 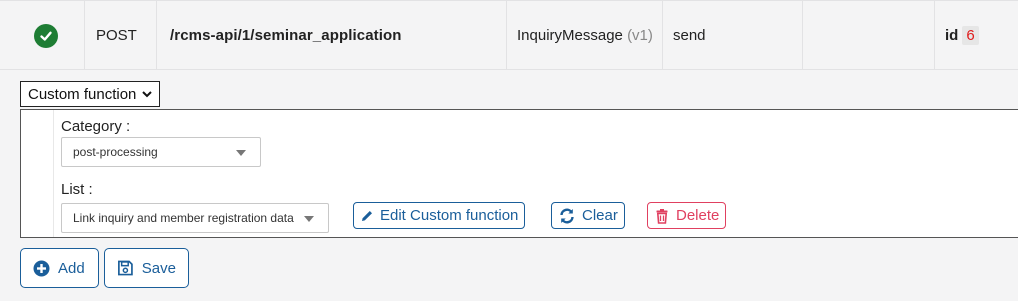 I want to click on check-circle-icon, so click(x=46, y=35).